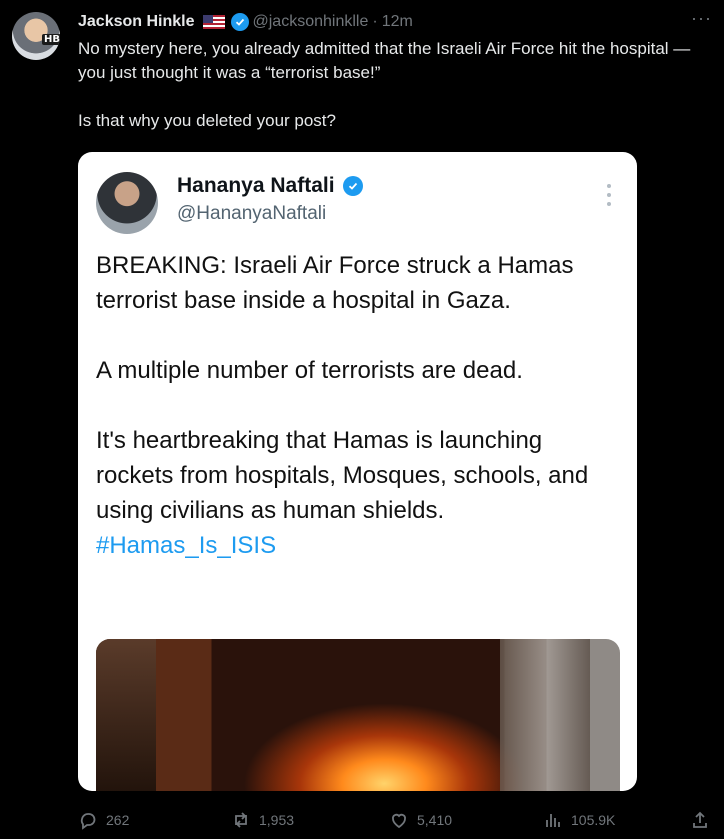  Describe the element at coordinates (256, 185) in the screenshot. I see `quoted-author-name: Hananya Naftali` at that location.